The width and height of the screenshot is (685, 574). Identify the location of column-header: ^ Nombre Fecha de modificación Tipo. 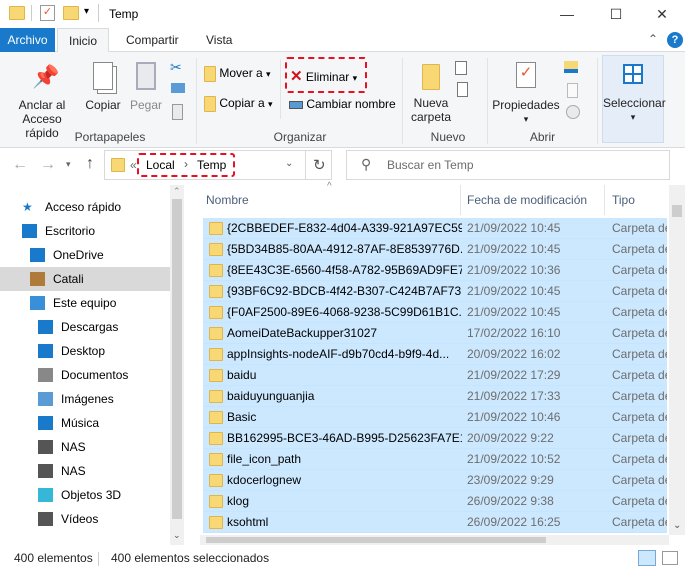
(442, 198).